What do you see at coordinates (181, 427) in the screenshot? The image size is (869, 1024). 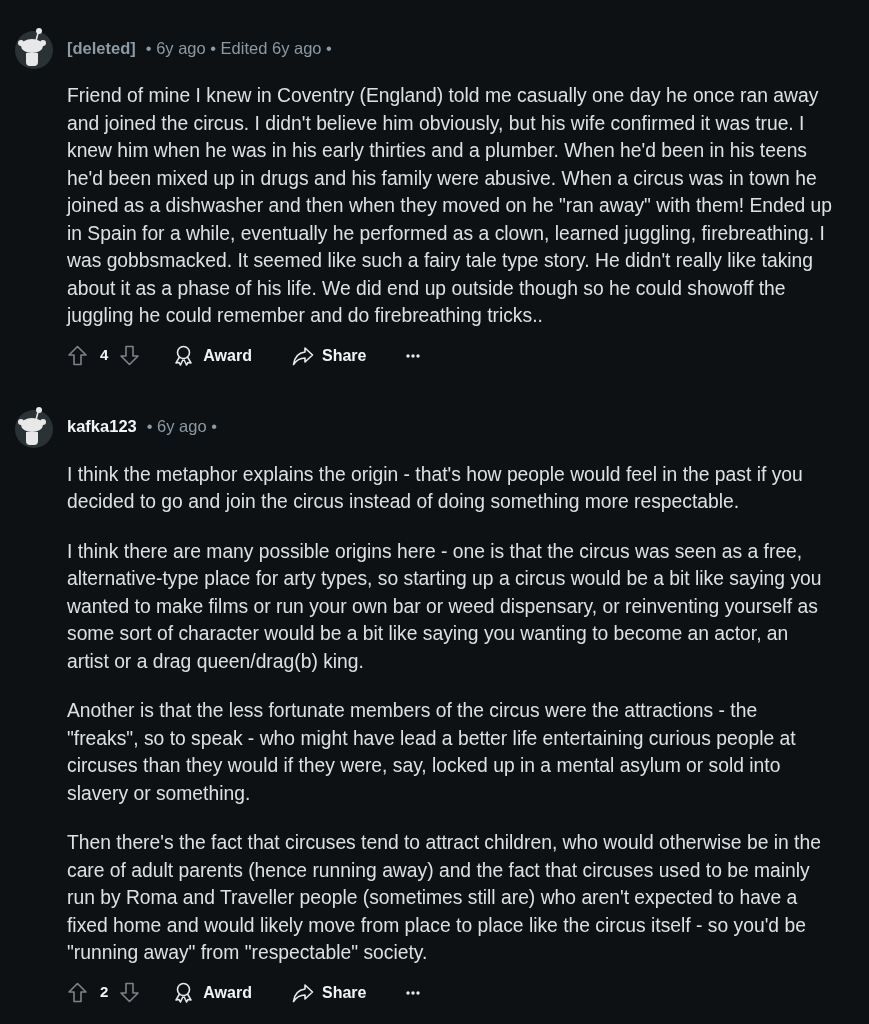 I see `comment-meta: • 6y ago •` at bounding box center [181, 427].